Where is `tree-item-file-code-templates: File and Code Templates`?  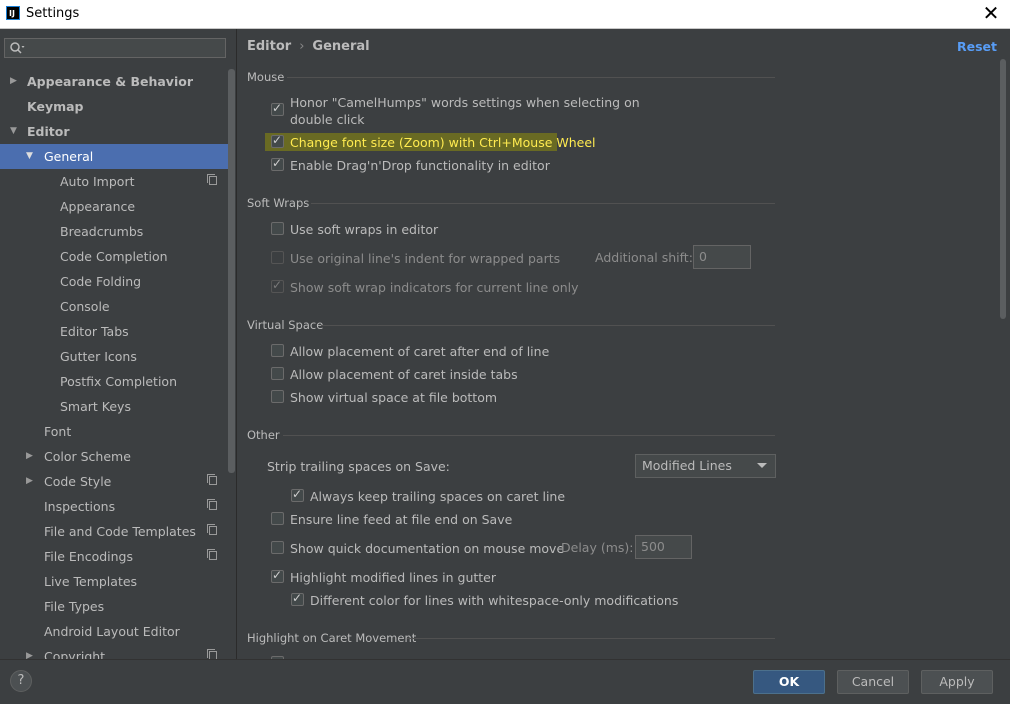
tree-item-file-code-templates: File and Code Templates is located at coordinates (114, 531).